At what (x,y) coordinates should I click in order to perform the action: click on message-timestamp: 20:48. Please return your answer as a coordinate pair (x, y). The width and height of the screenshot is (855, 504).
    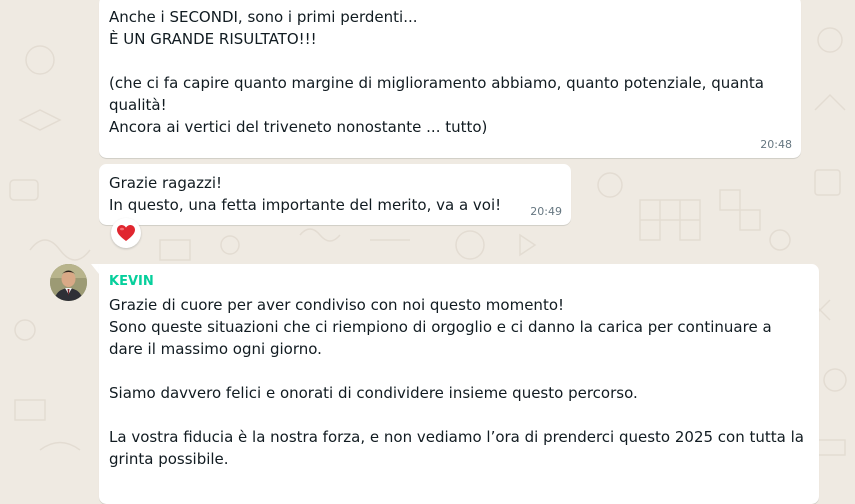
    Looking at the image, I should click on (776, 144).